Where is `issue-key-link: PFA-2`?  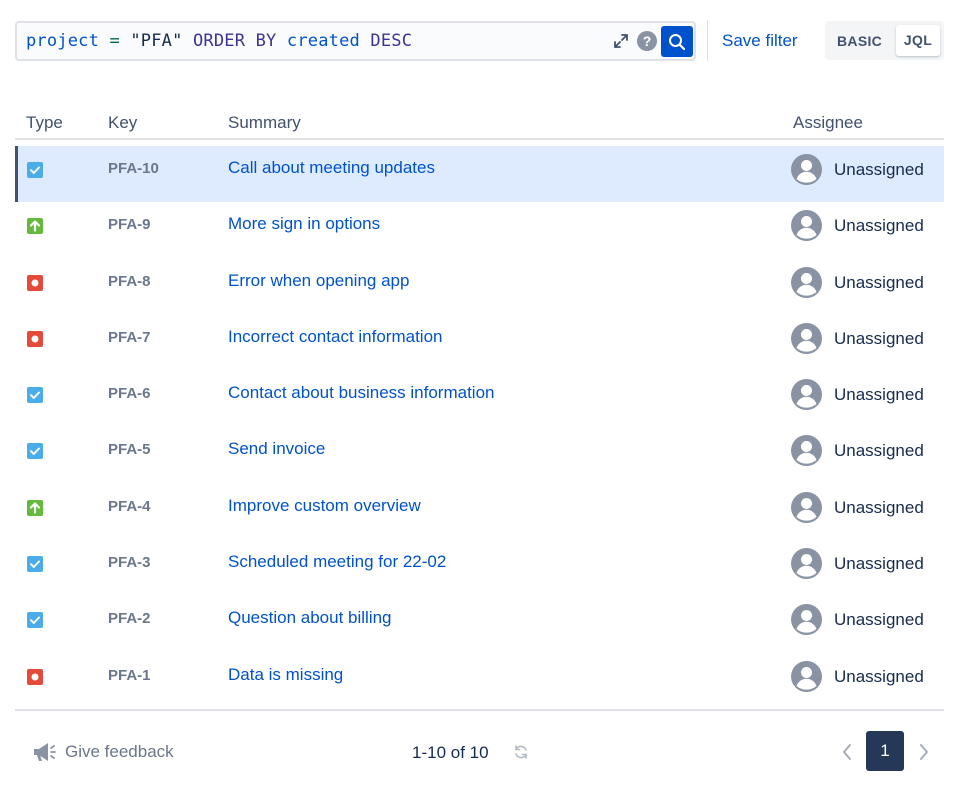
issue-key-link: PFA-2 is located at coordinates (129, 618).